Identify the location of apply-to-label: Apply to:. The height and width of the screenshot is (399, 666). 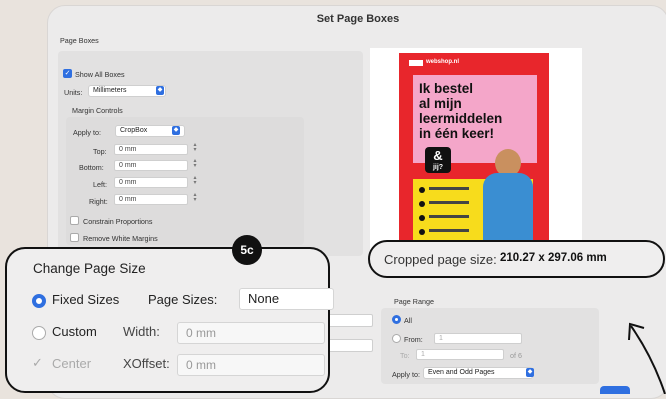
(87, 132).